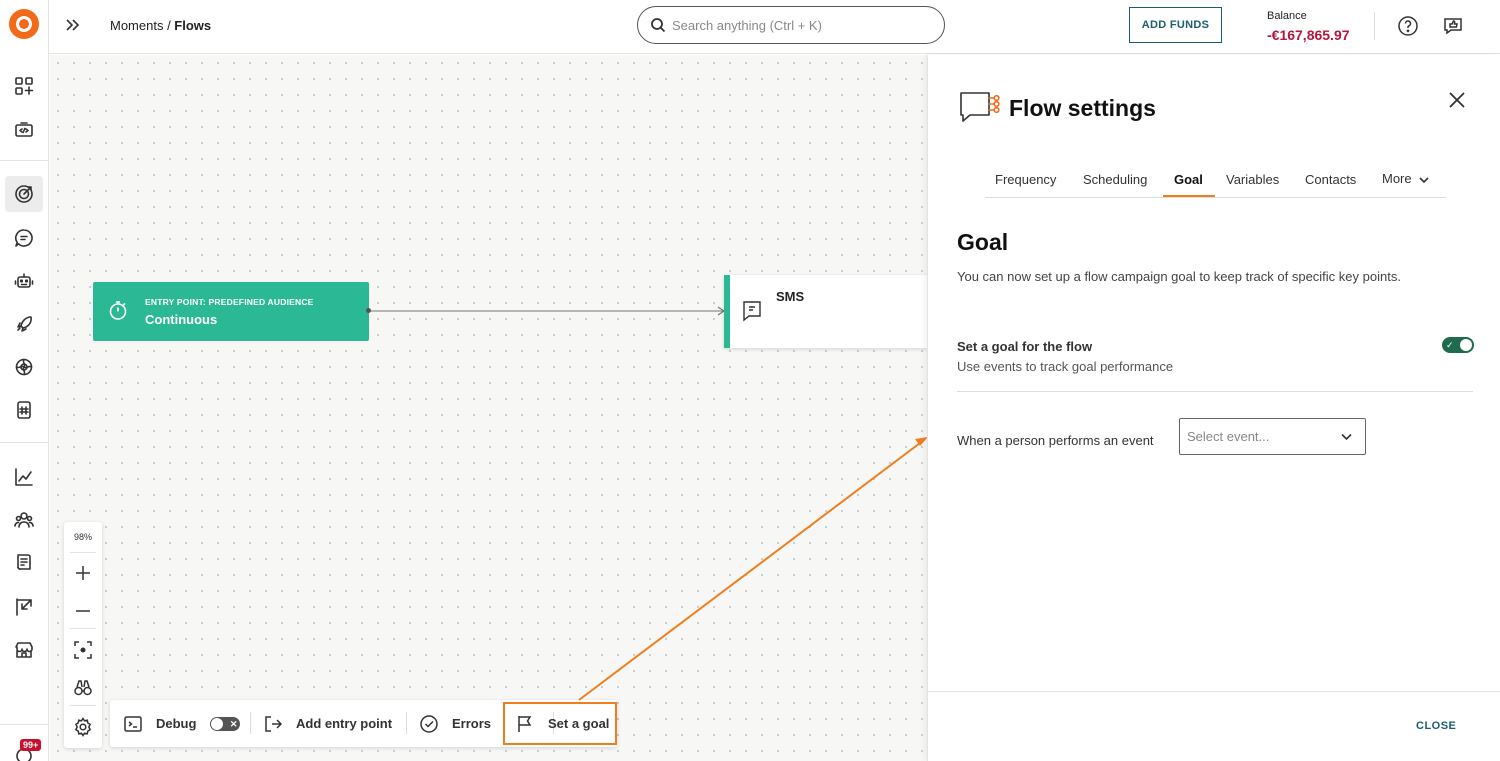 The width and height of the screenshot is (1500, 761). Describe the element at coordinates (790, 296) in the screenshot. I see `sms-node-label: SMS` at that location.